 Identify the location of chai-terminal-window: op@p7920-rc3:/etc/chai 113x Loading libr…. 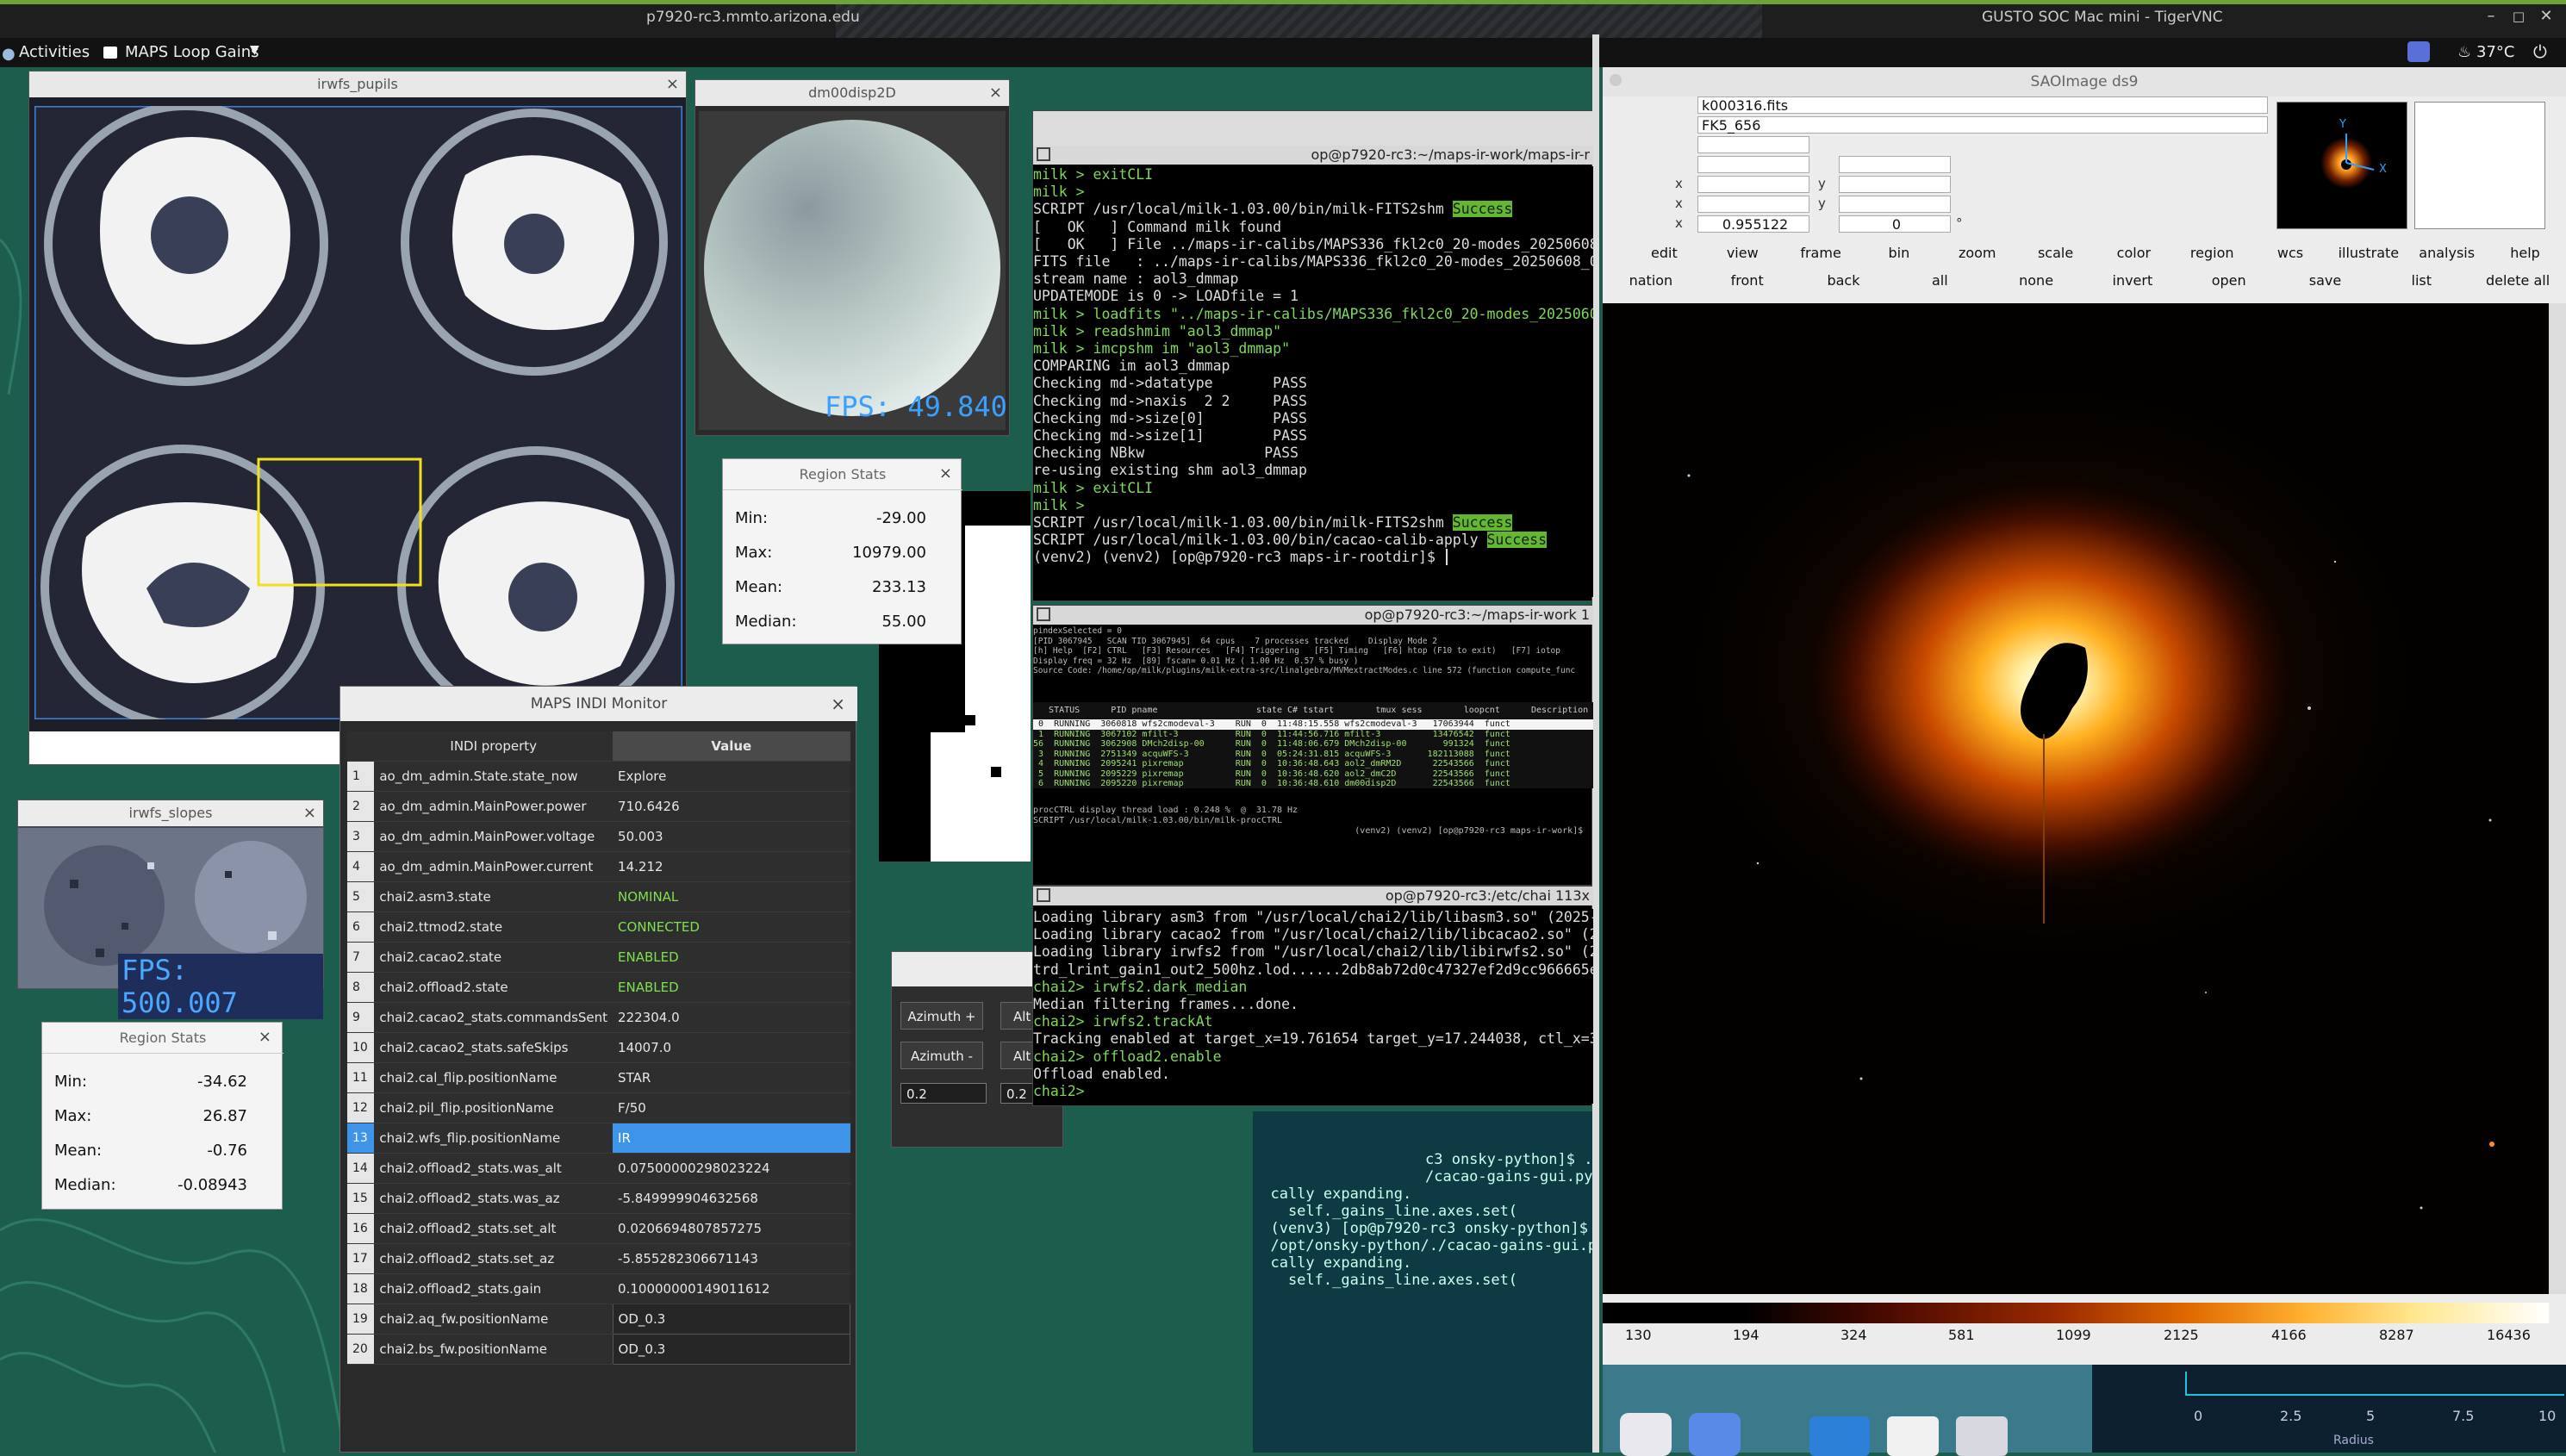
(1313, 996).